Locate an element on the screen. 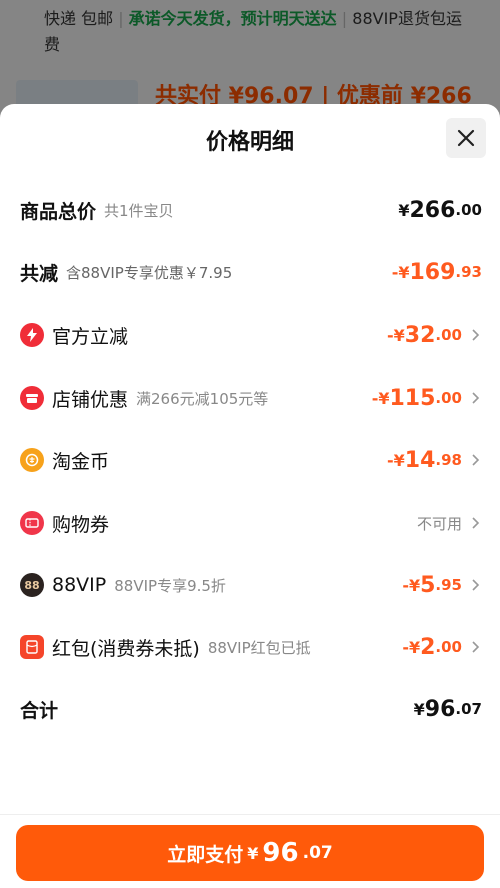 Image resolution: width=500 pixels, height=888 pixels. vip-discount-note: 88VIP专享9.5折 is located at coordinates (170, 585).